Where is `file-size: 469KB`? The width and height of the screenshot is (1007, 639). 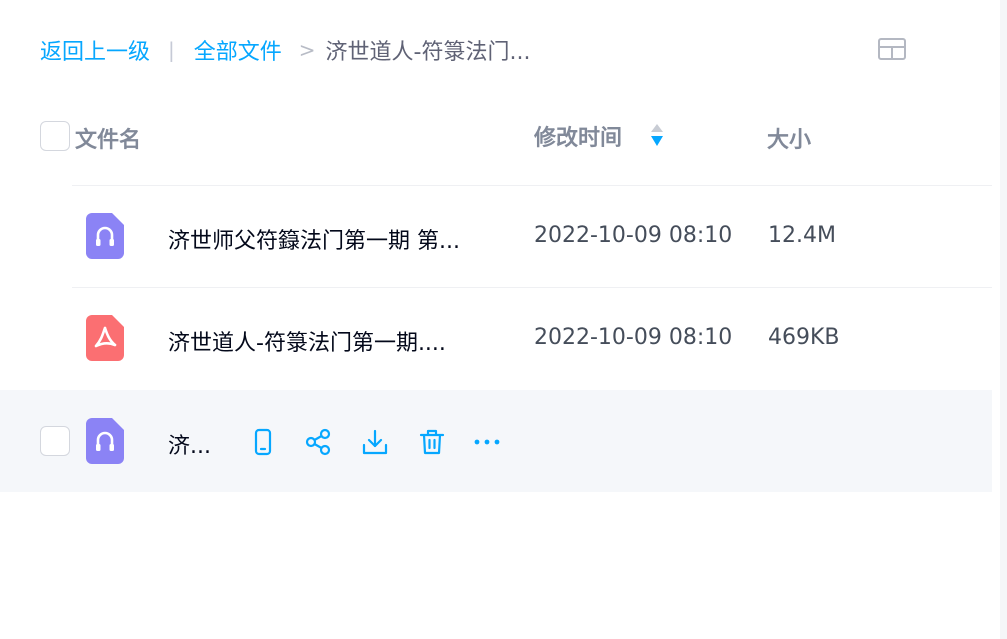 file-size: 469KB is located at coordinates (804, 337).